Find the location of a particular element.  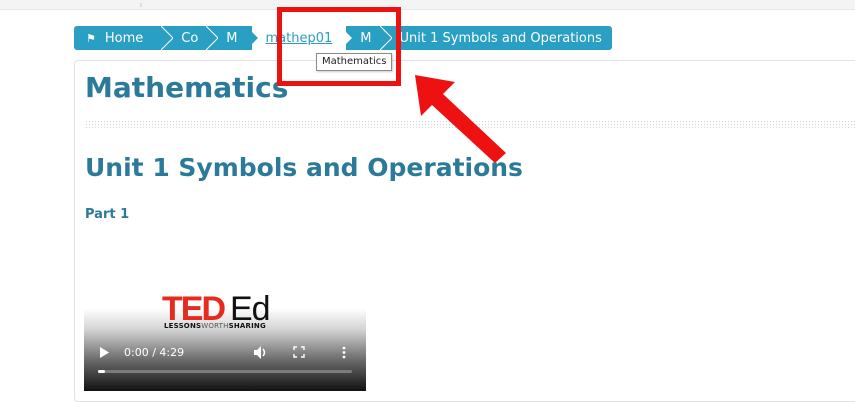

part-label: Part 1 is located at coordinates (107, 214).